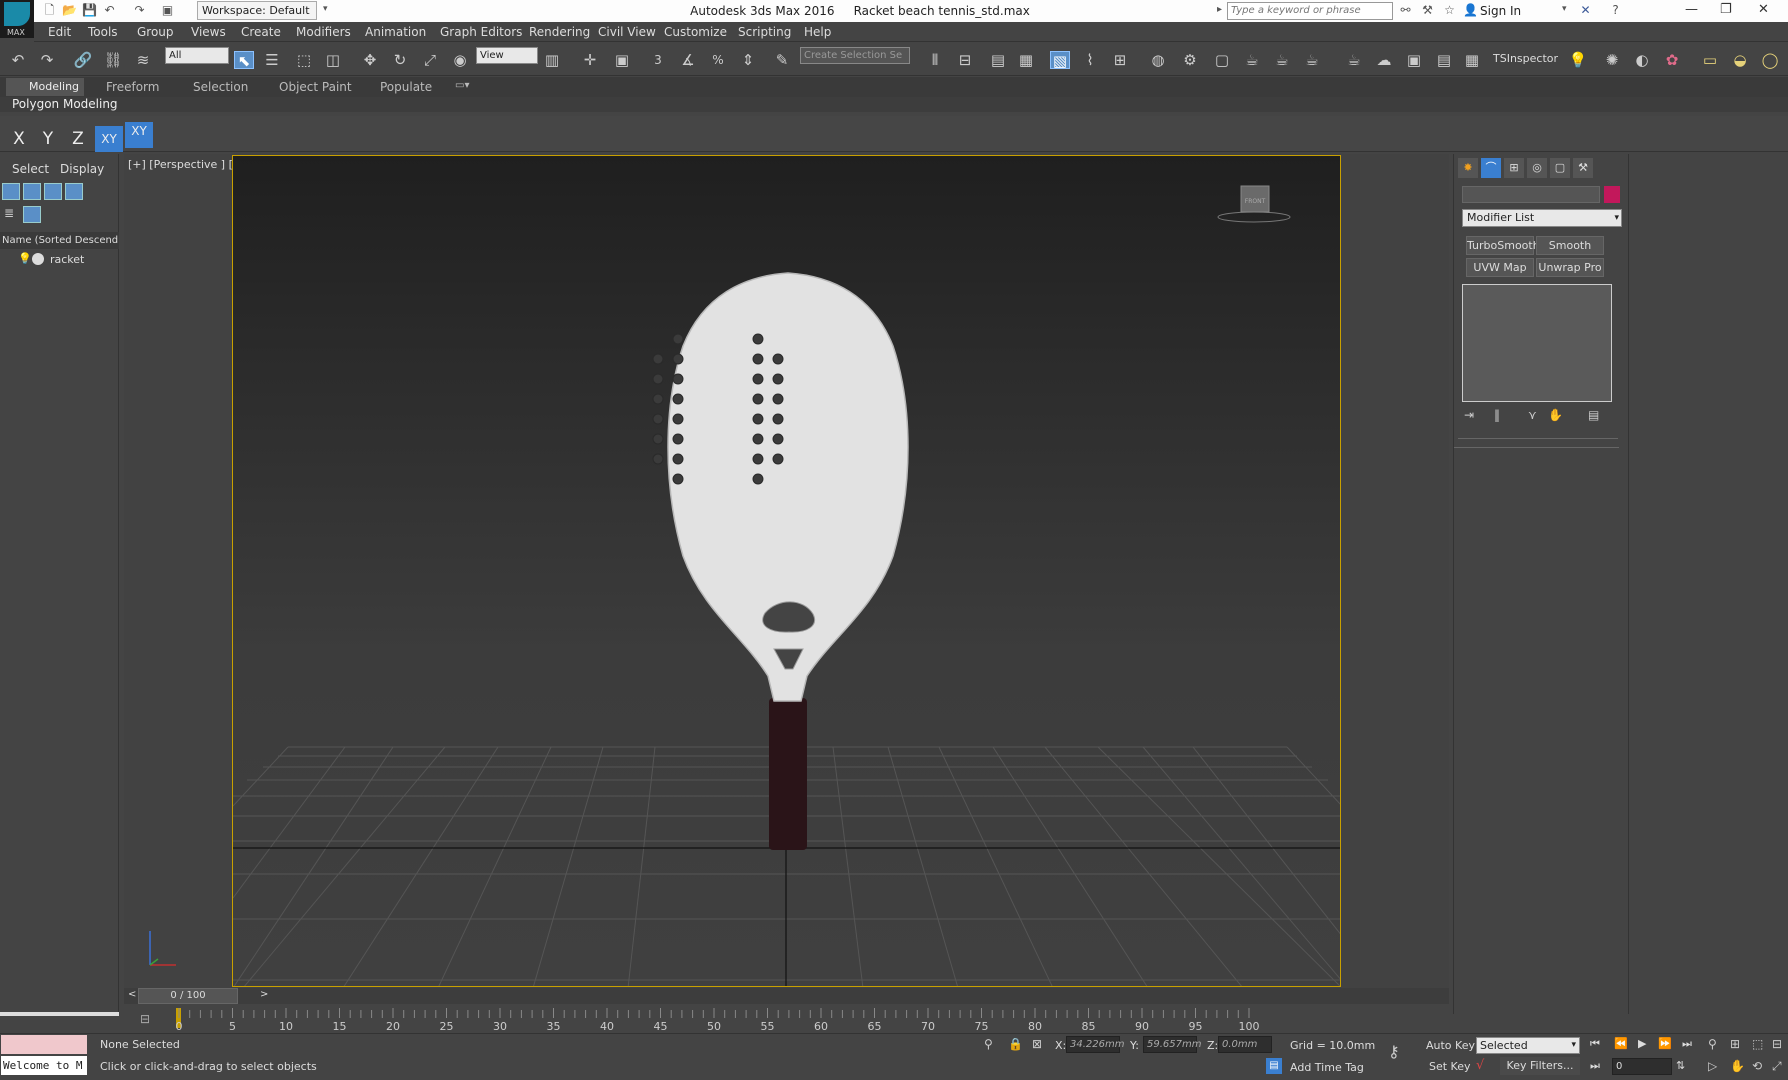 The width and height of the screenshot is (1788, 1080). Describe the element at coordinates (406, 87) in the screenshot. I see `tab-populate: Populate` at that location.